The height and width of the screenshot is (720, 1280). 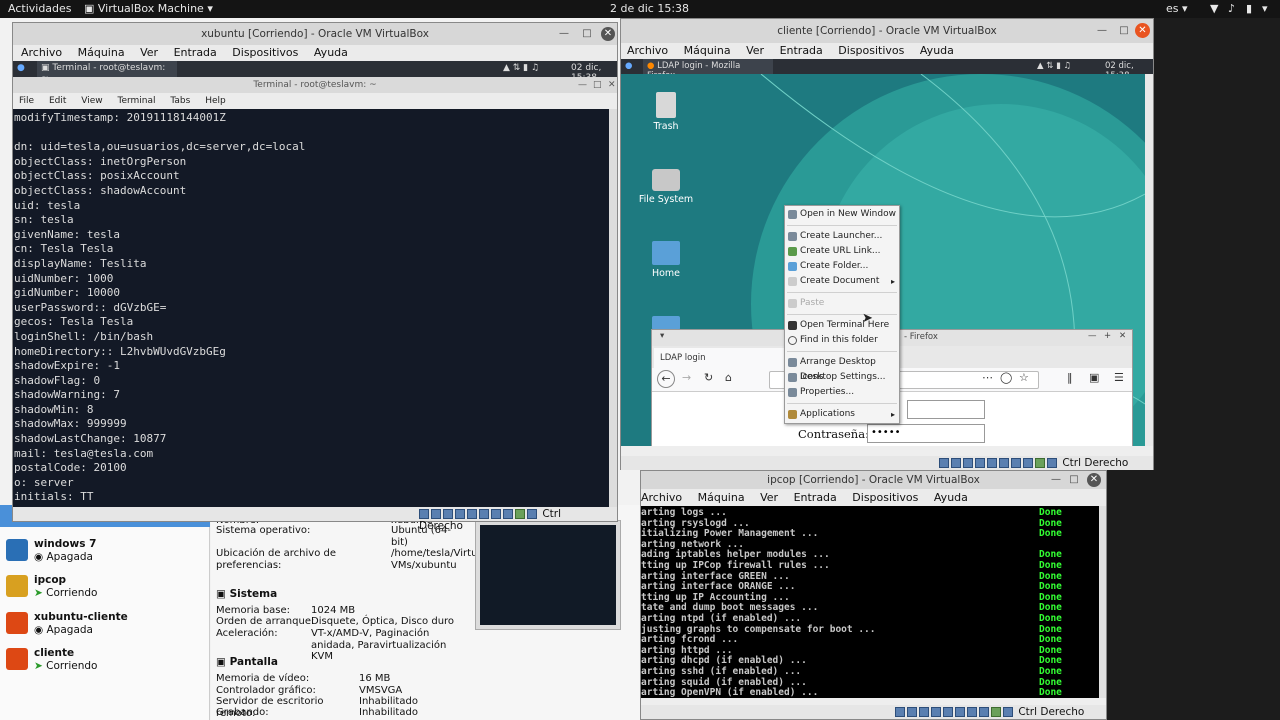 I want to click on vm-item-windows-7: windows 7 ◉ Apagada, so click(x=106, y=554).